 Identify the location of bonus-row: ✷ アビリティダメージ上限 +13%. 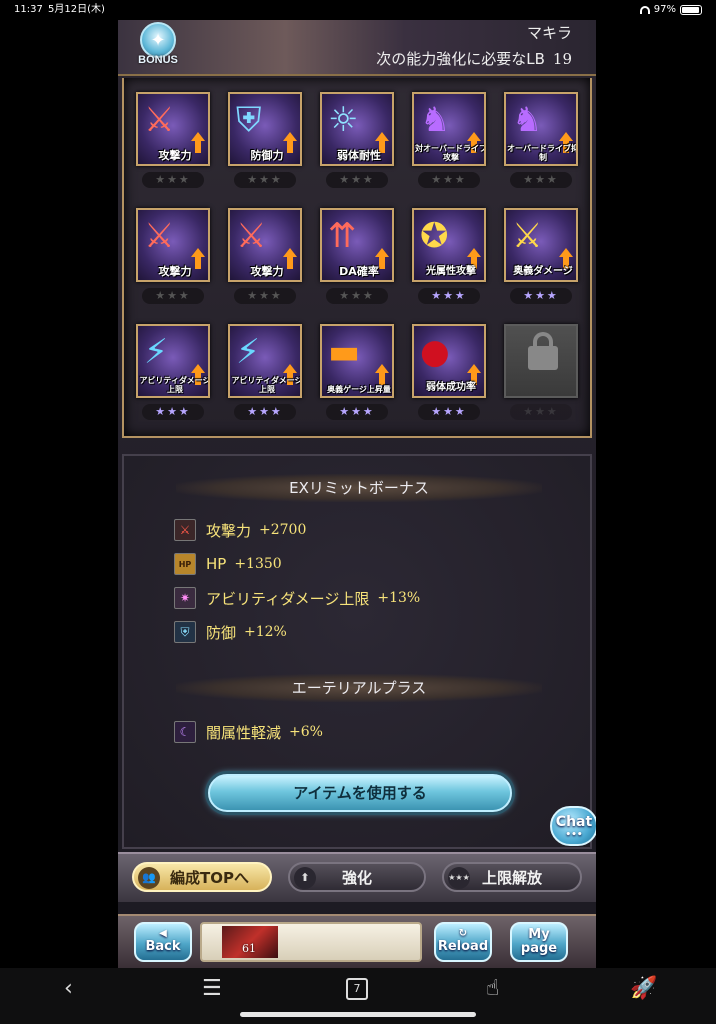
(297, 598).